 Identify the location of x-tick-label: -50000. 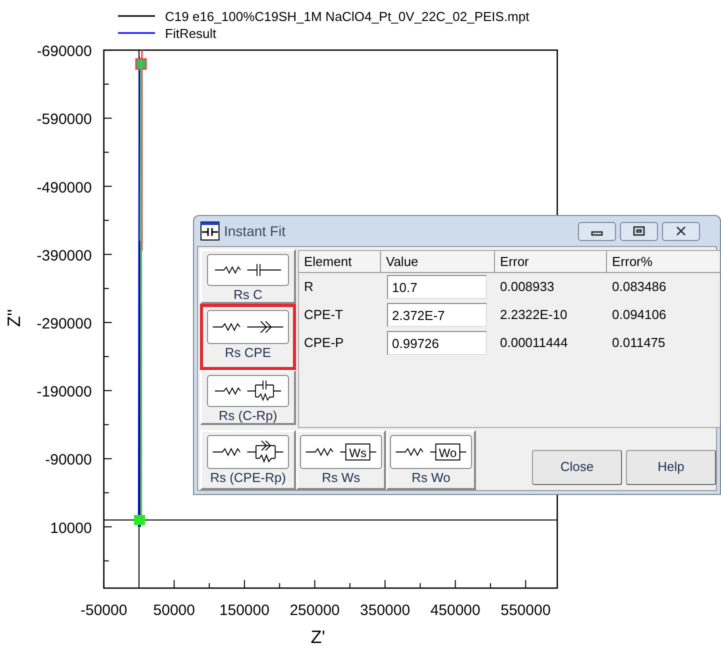
(104, 611).